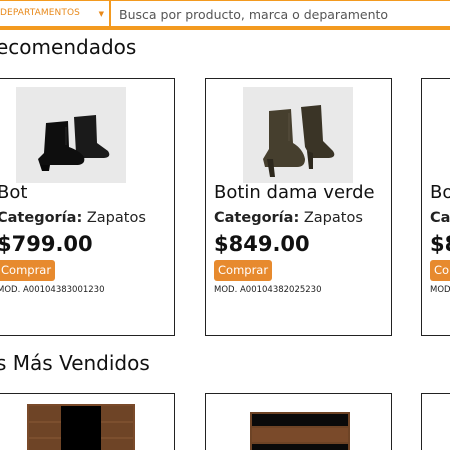 The height and width of the screenshot is (450, 450). I want to click on wood-cabinet-image, so click(87, 422).